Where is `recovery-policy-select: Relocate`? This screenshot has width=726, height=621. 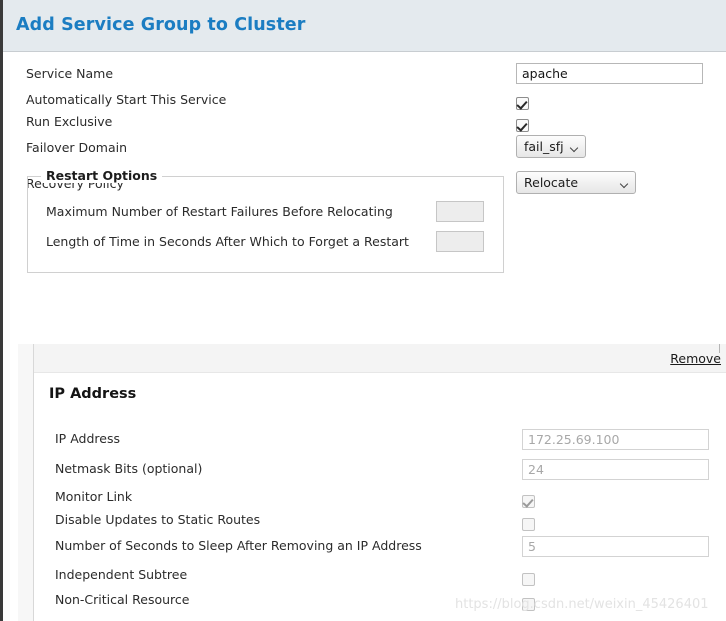 recovery-policy-select: Relocate is located at coordinates (576, 182).